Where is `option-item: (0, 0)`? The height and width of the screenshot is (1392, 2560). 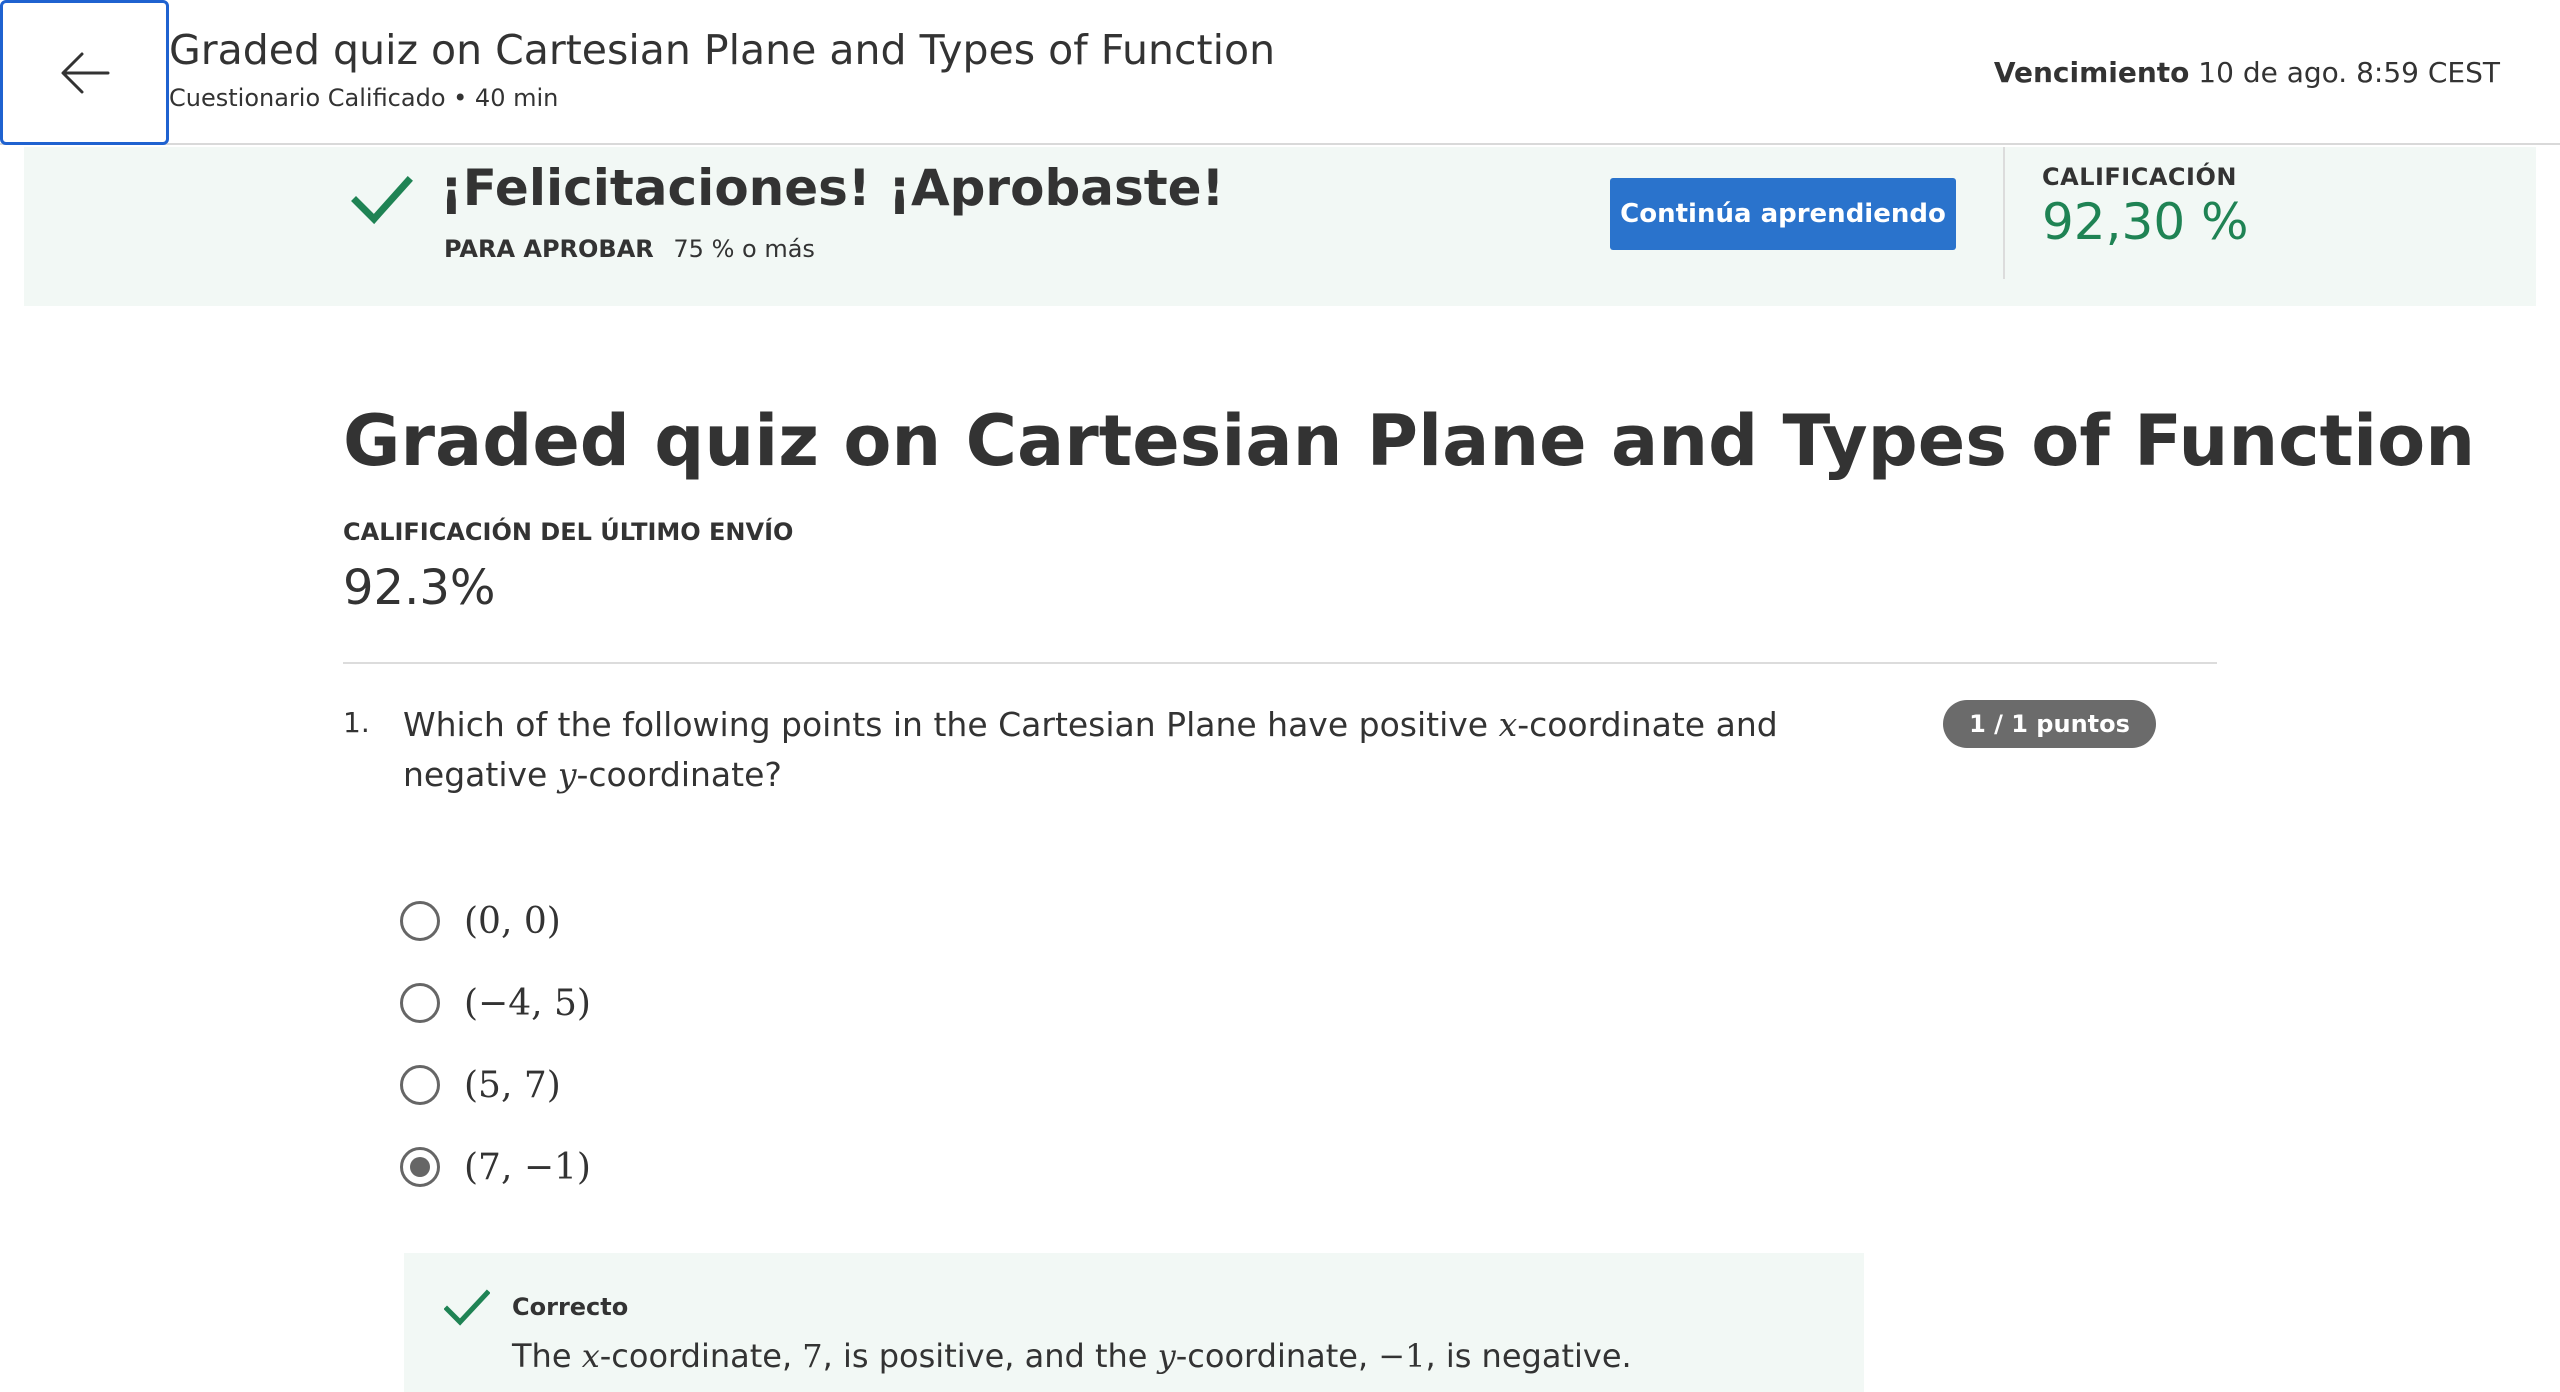 option-item: (0, 0) is located at coordinates (480, 921).